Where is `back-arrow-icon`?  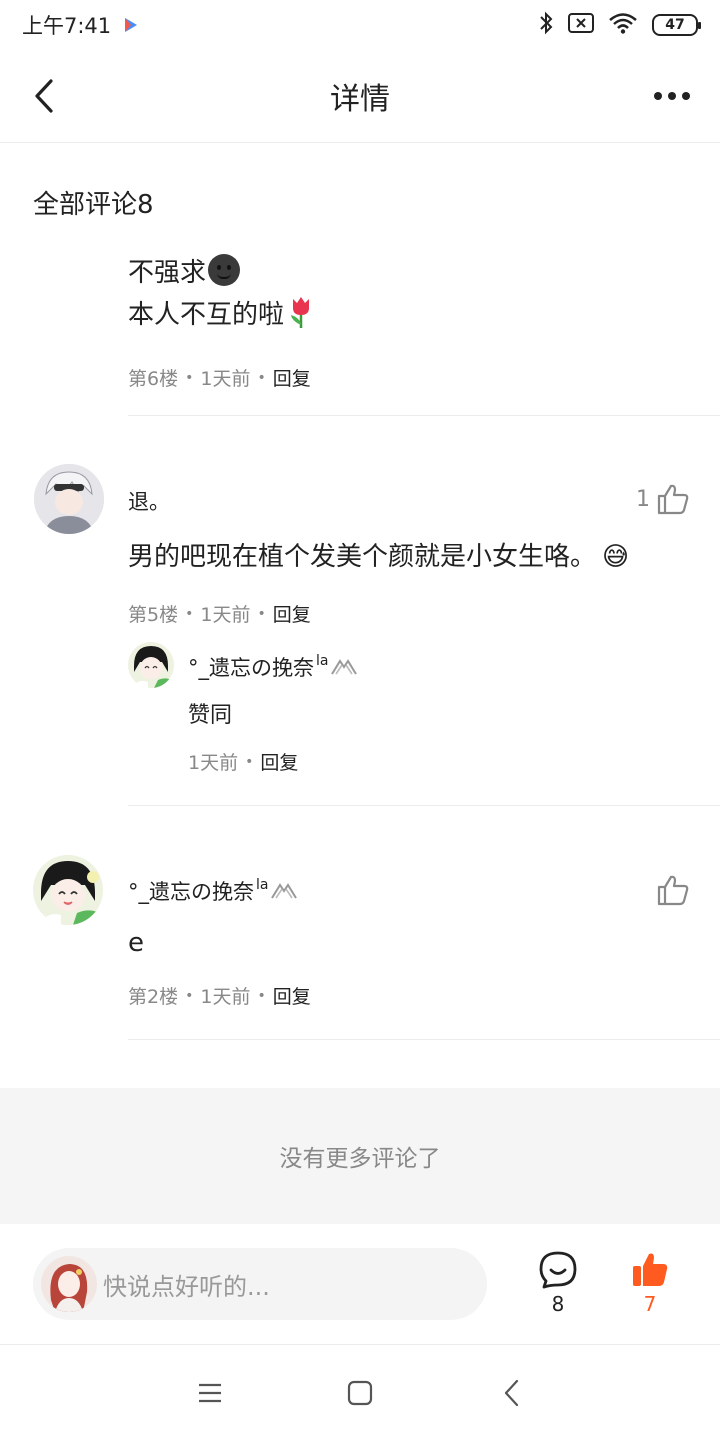 back-arrow-icon is located at coordinates (44, 96).